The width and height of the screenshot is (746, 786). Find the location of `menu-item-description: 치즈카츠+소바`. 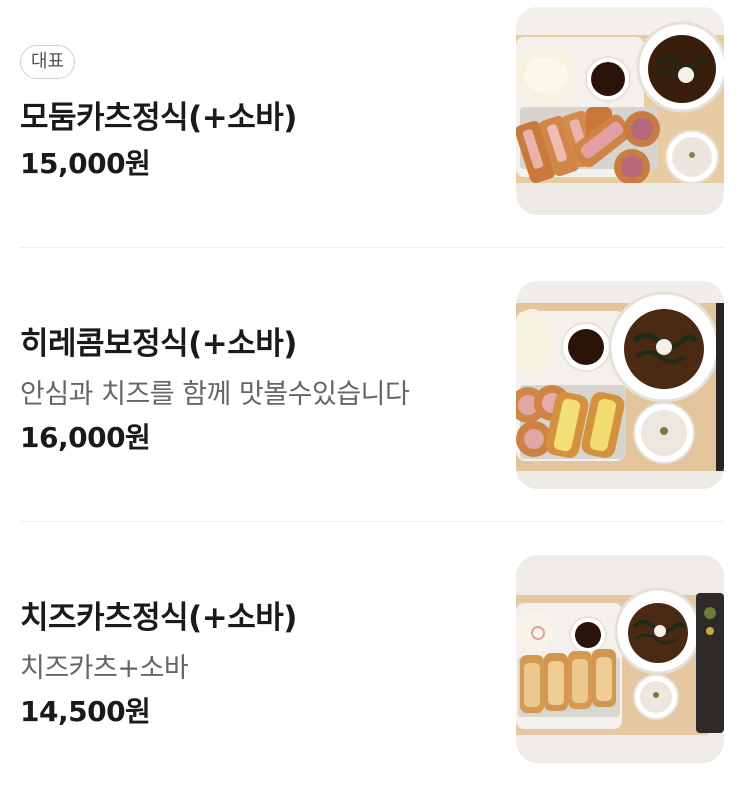

menu-item-description: 치즈카츠+소바 is located at coordinates (104, 668).